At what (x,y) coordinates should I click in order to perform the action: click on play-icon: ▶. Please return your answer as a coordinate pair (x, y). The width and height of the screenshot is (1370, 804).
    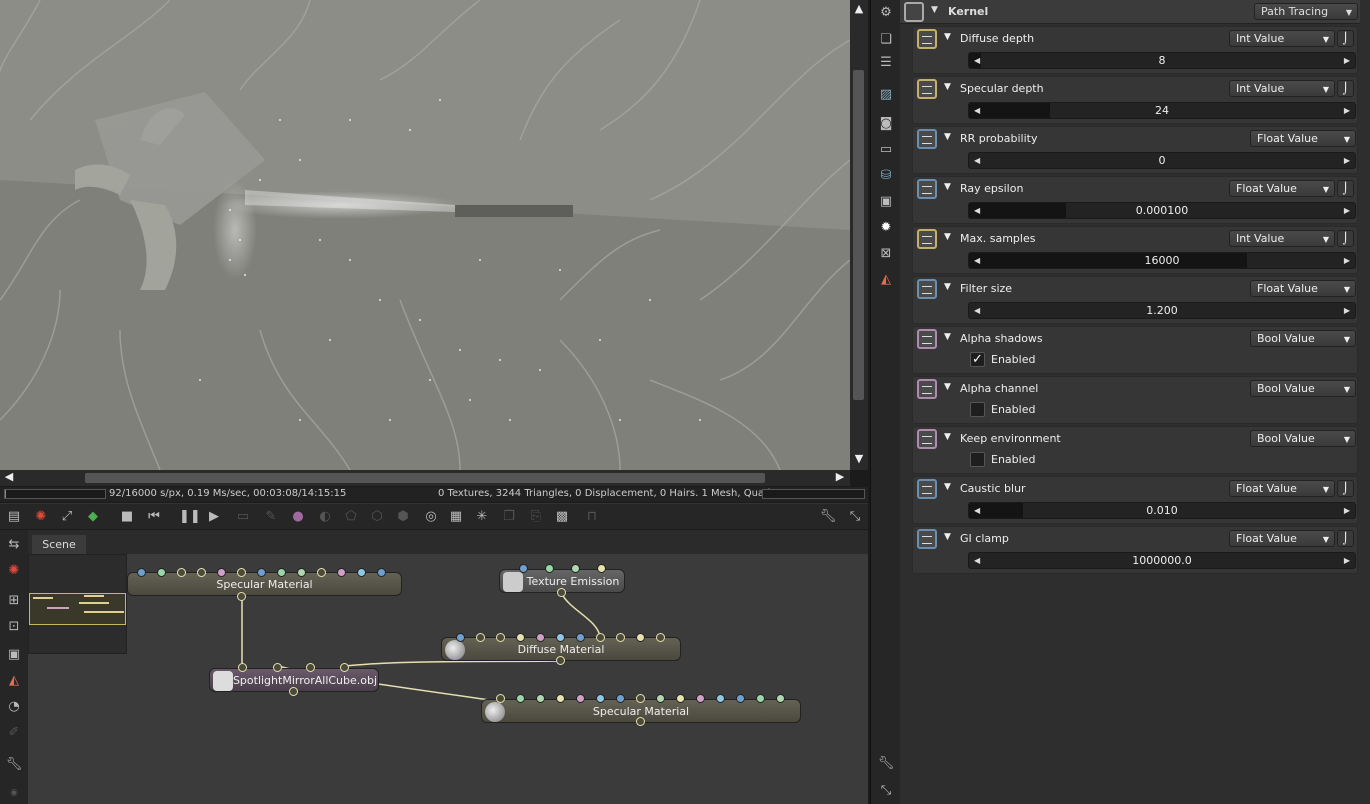
    Looking at the image, I should click on (214, 517).